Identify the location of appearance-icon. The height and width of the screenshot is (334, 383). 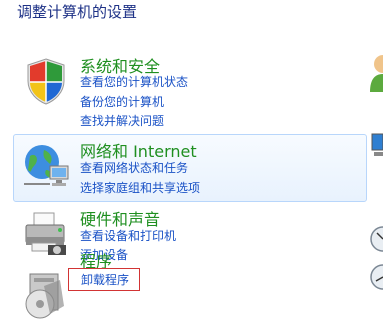
(375, 145).